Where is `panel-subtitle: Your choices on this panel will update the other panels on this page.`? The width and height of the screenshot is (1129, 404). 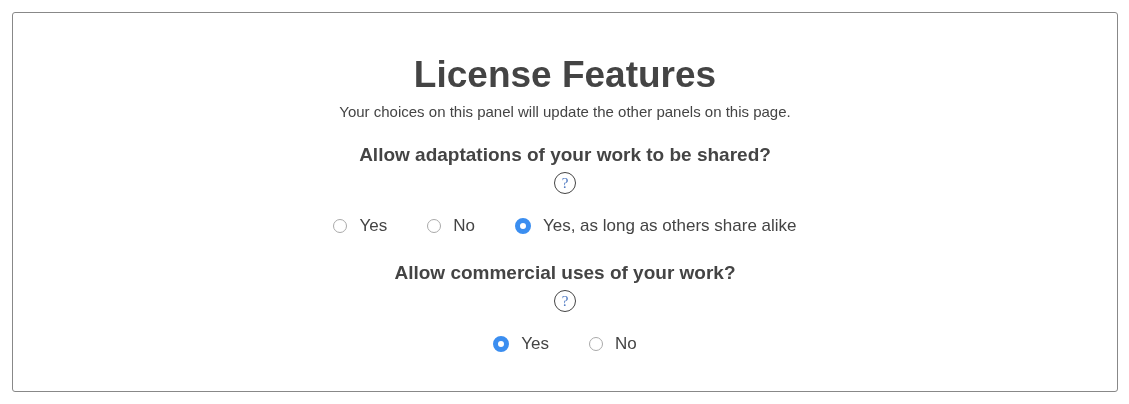 panel-subtitle: Your choices on this panel will update the other panels on this page. is located at coordinates (565, 111).